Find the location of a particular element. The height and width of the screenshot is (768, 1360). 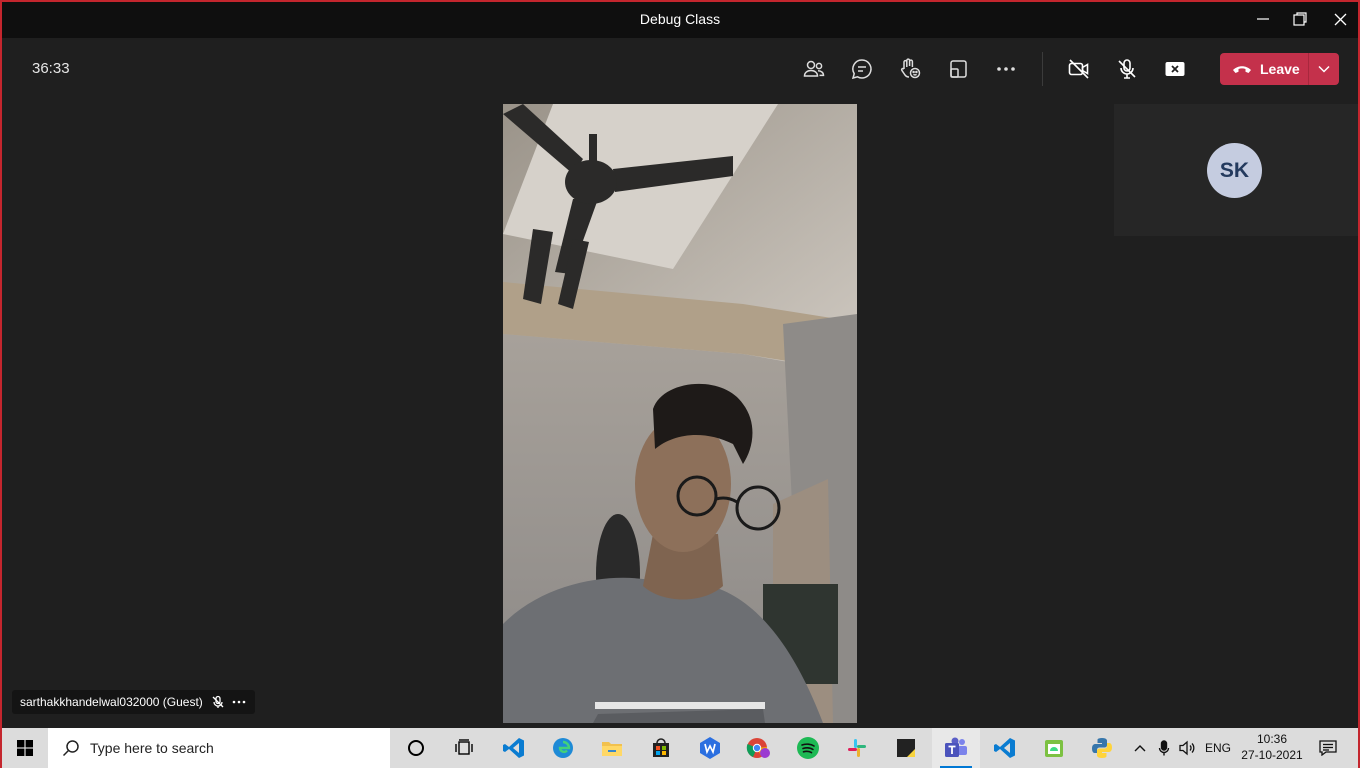

microphone-icon is located at coordinates (1164, 748).